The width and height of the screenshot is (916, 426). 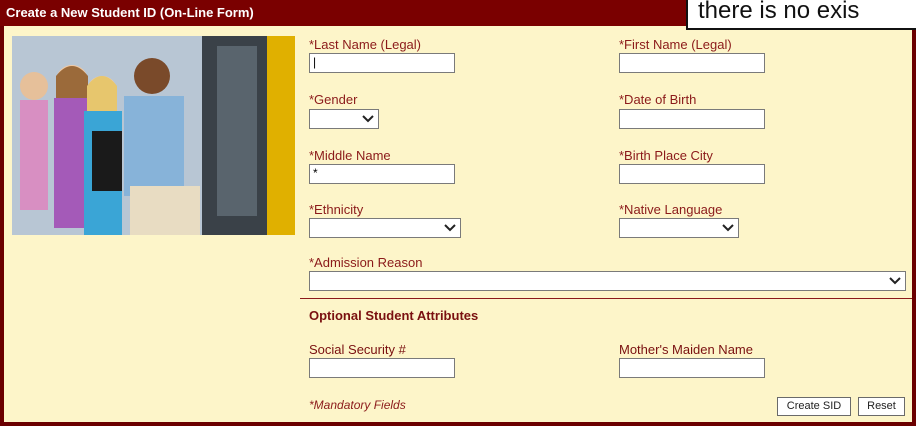 What do you see at coordinates (881, 406) in the screenshot?
I see `reset-button: Reset` at bounding box center [881, 406].